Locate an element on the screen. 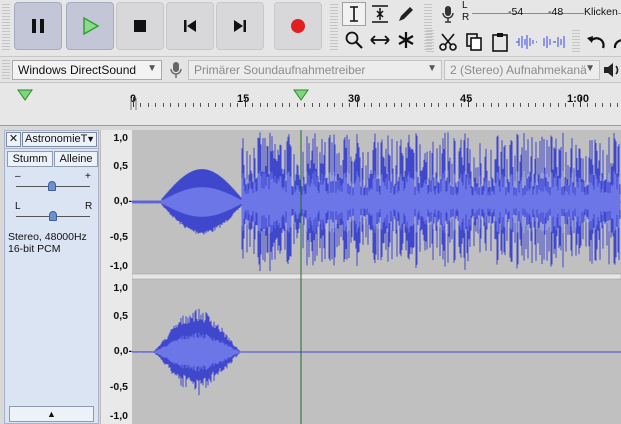 This screenshot has height=424, width=621. draw-tool is located at coordinates (406, 14).